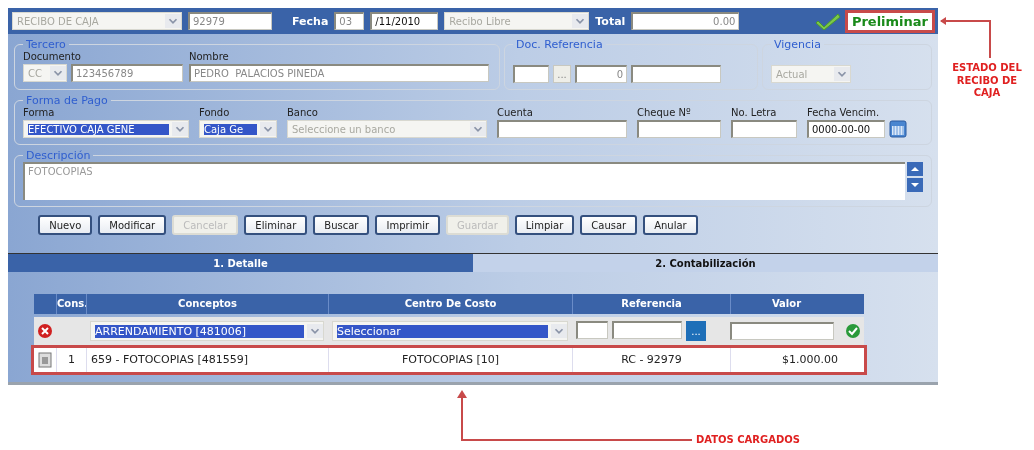  I want to click on action-button: Causar, so click(609, 225).